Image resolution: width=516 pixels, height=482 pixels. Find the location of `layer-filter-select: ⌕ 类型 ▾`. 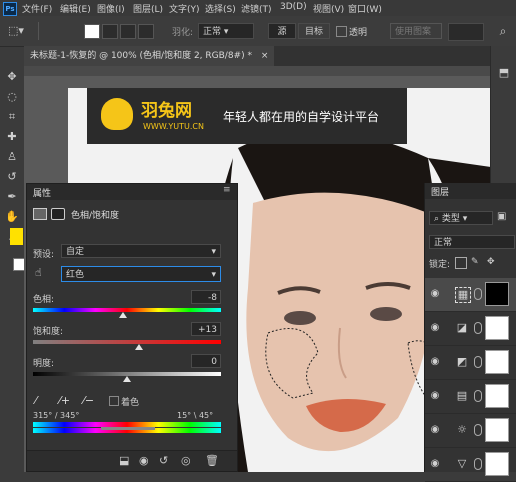

layer-filter-select: ⌕ 类型 ▾ is located at coordinates (461, 218).